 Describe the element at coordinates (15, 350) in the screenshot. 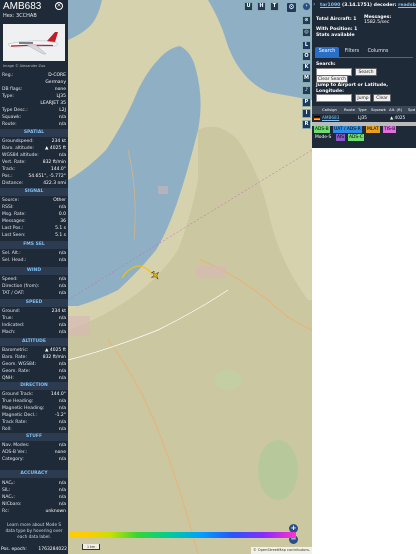

I see `row-label: Barometric:` at that location.